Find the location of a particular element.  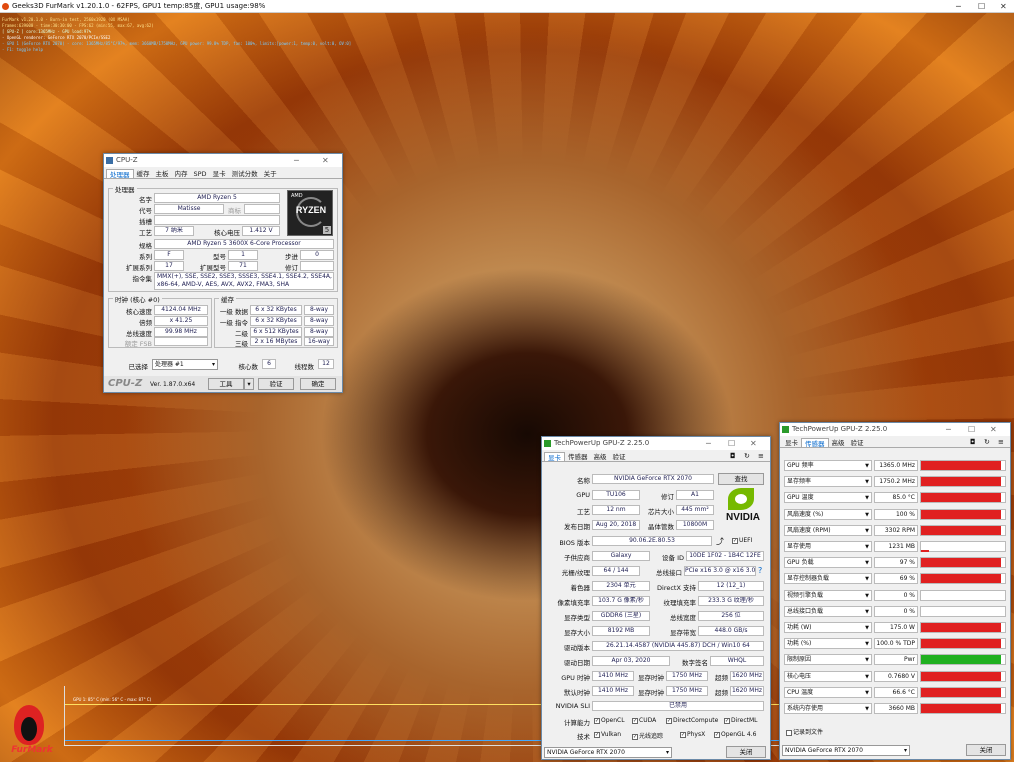

ok-button: 确定 is located at coordinates (318, 384).